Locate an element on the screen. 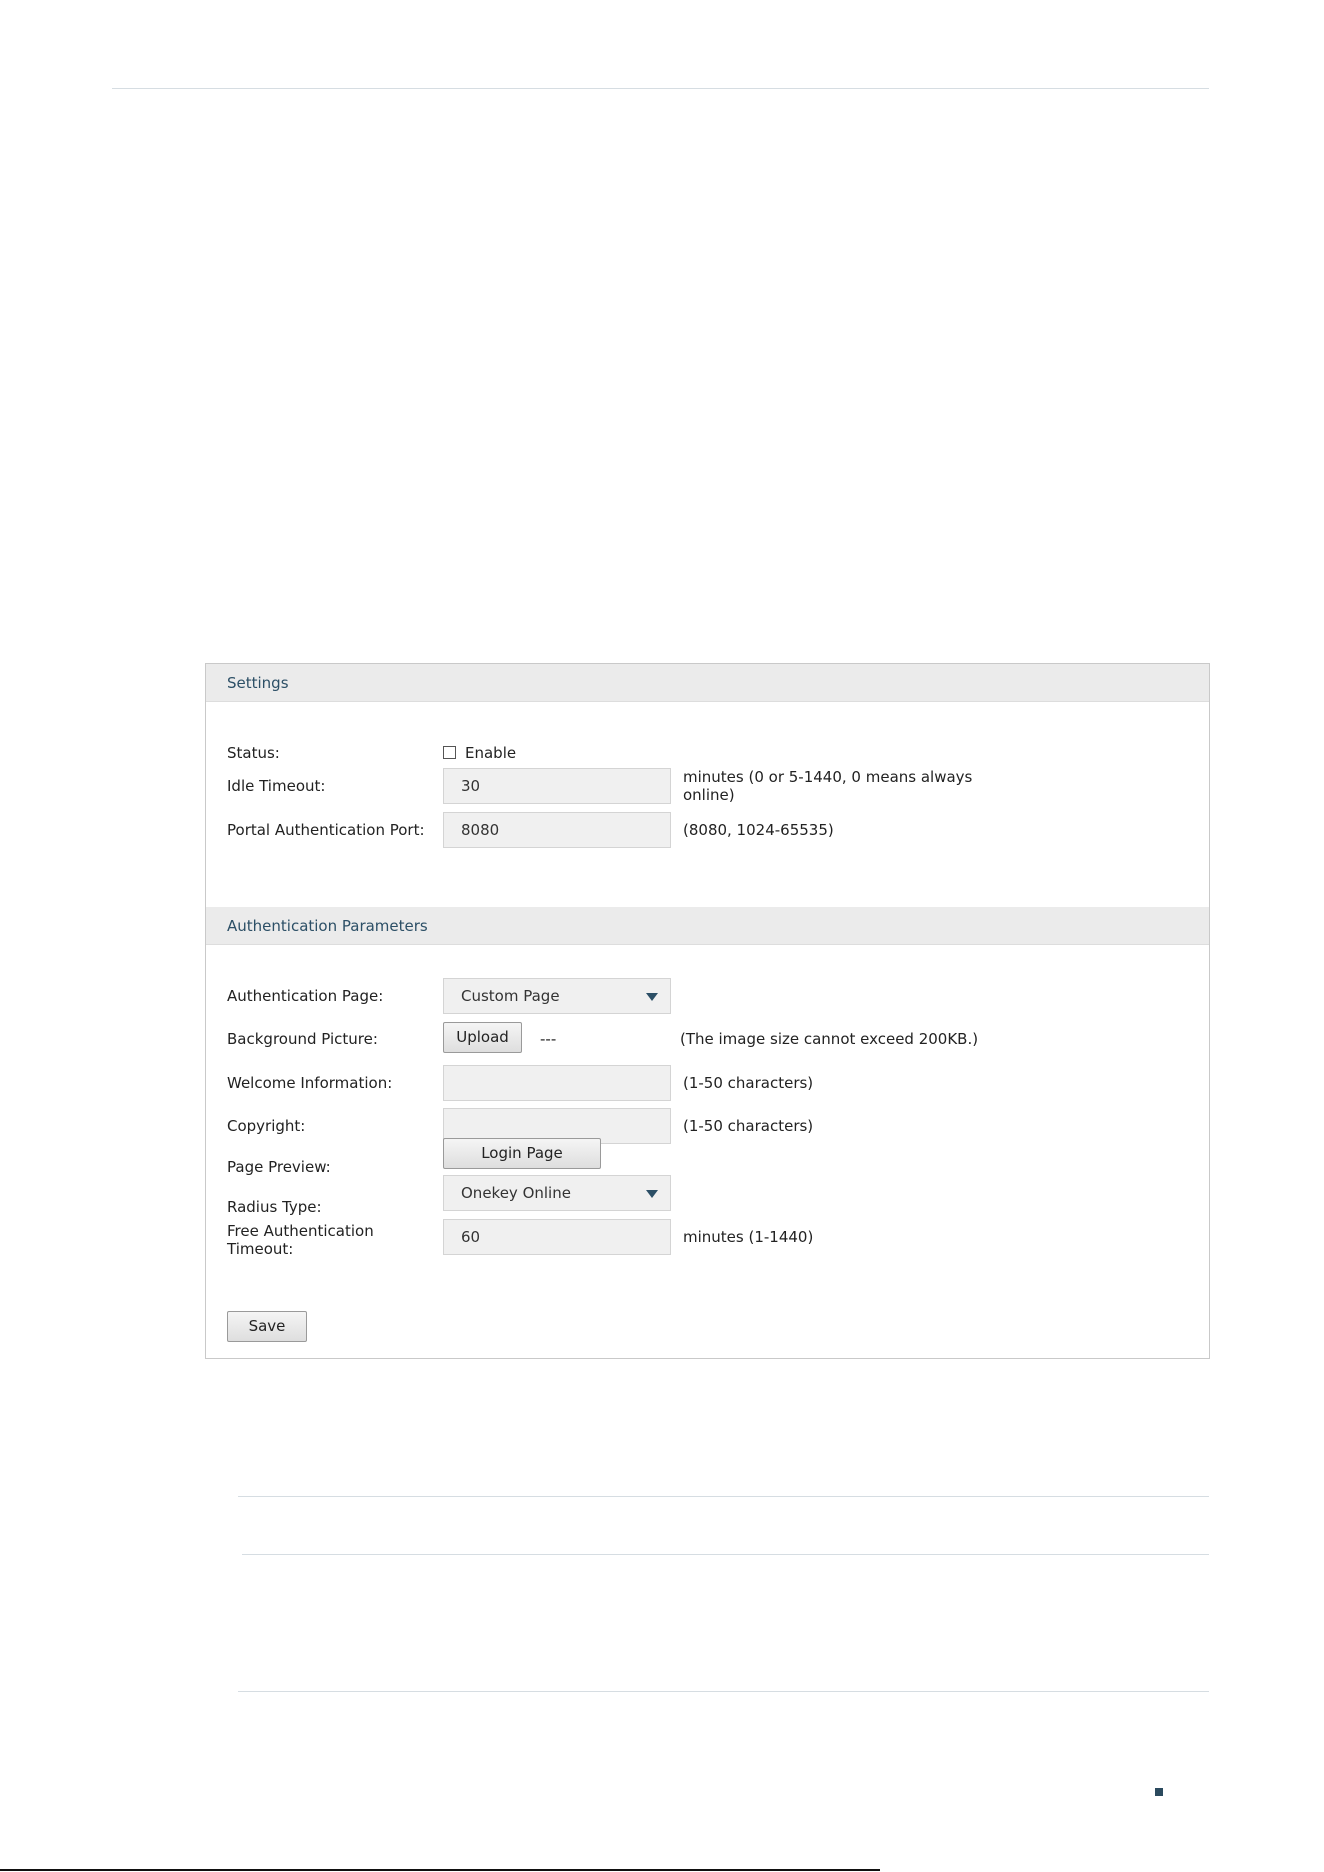  port-hint: (8080, 1024-65535) is located at coordinates (758, 830).